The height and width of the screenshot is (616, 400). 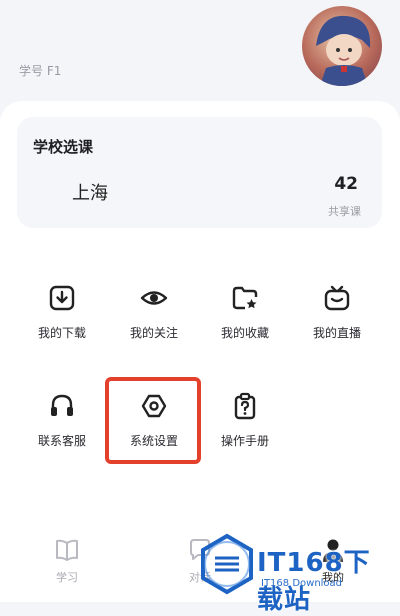 I want to click on shared-course-label: 共享课, so click(x=344, y=211).